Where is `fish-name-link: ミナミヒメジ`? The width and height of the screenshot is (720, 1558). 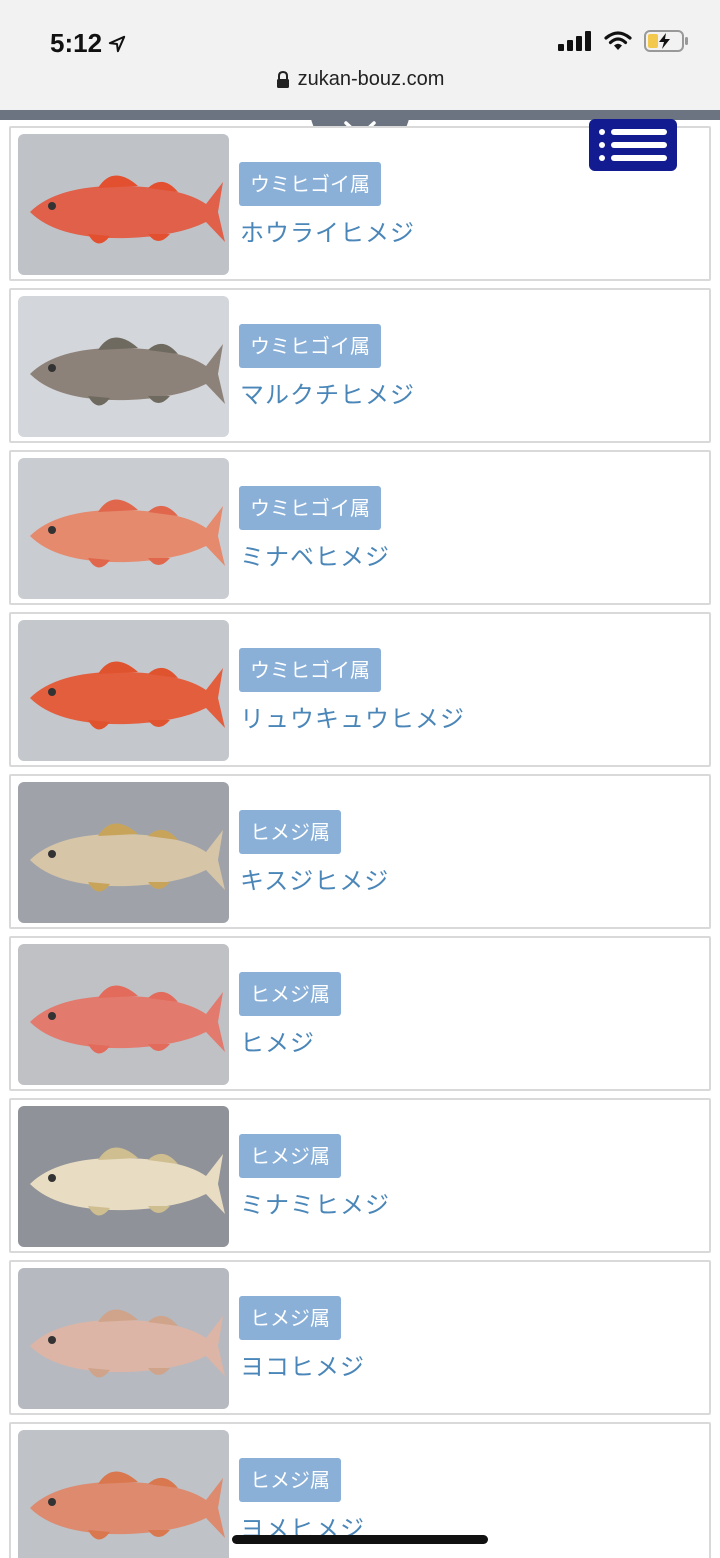
fish-name-link: ミナミヒメジ is located at coordinates (315, 1202).